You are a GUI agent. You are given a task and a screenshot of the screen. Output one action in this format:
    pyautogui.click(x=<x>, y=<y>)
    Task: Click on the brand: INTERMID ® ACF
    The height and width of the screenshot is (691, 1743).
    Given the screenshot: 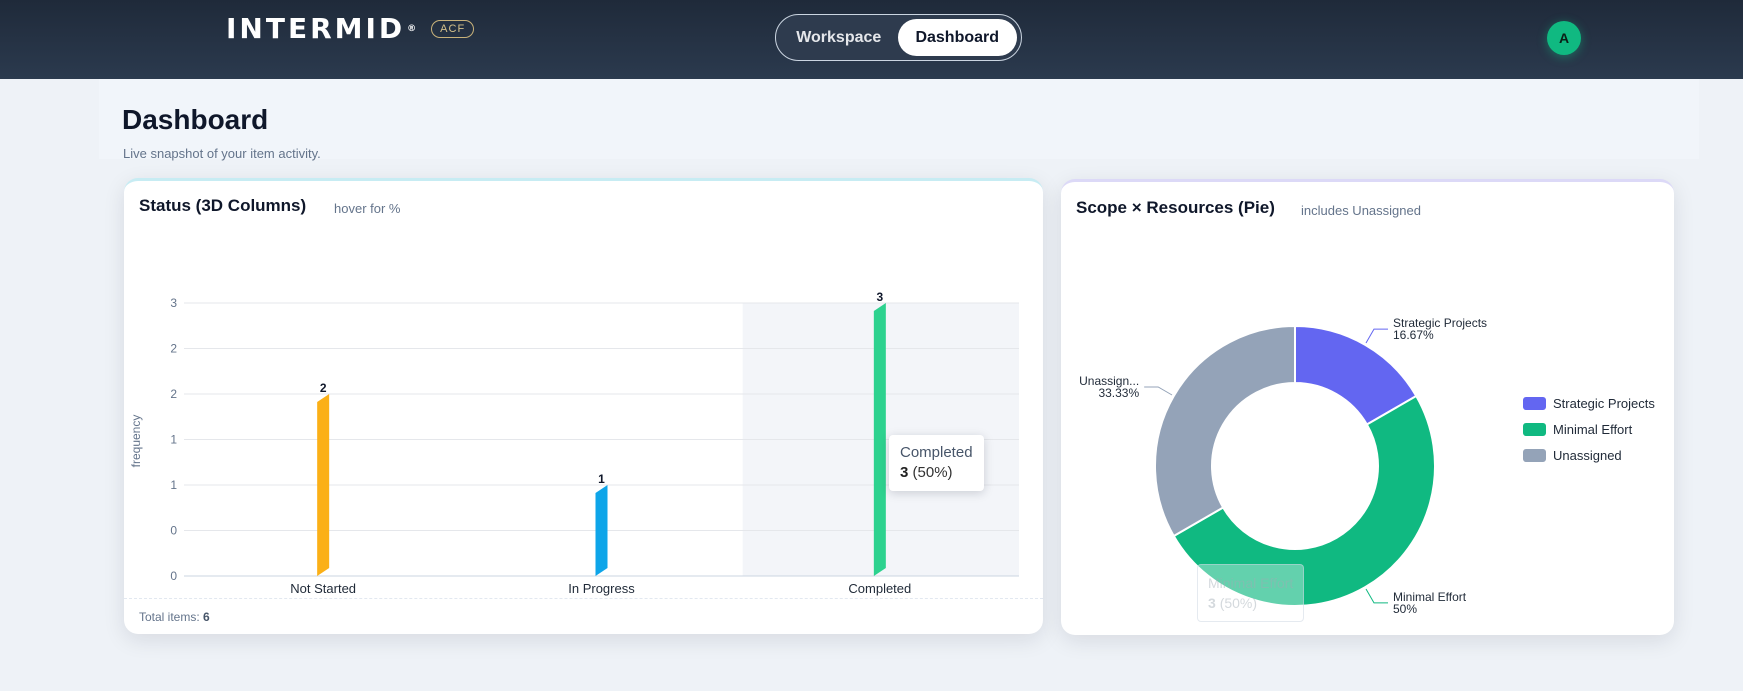 What is the action you would take?
    pyautogui.click(x=350, y=28)
    